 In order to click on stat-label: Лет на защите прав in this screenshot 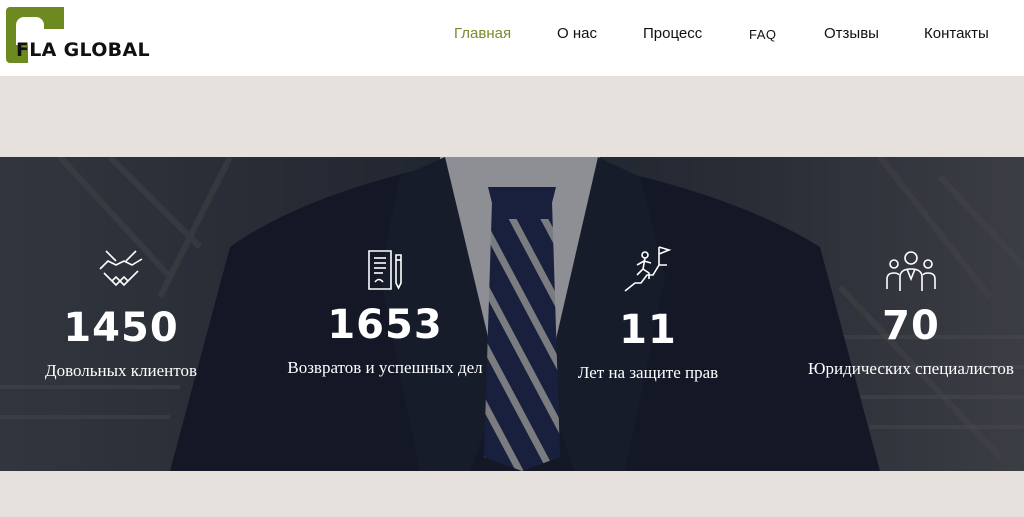, I will do `click(648, 372)`.